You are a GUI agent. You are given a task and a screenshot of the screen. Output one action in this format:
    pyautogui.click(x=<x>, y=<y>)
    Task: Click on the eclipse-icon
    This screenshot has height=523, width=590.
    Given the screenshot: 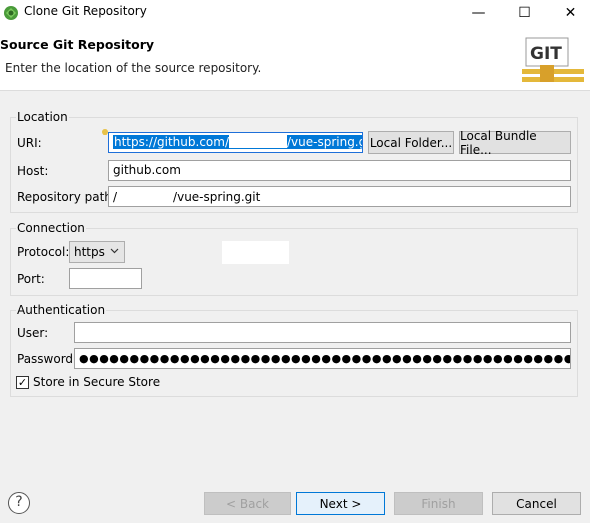 What is the action you would take?
    pyautogui.click(x=11, y=13)
    